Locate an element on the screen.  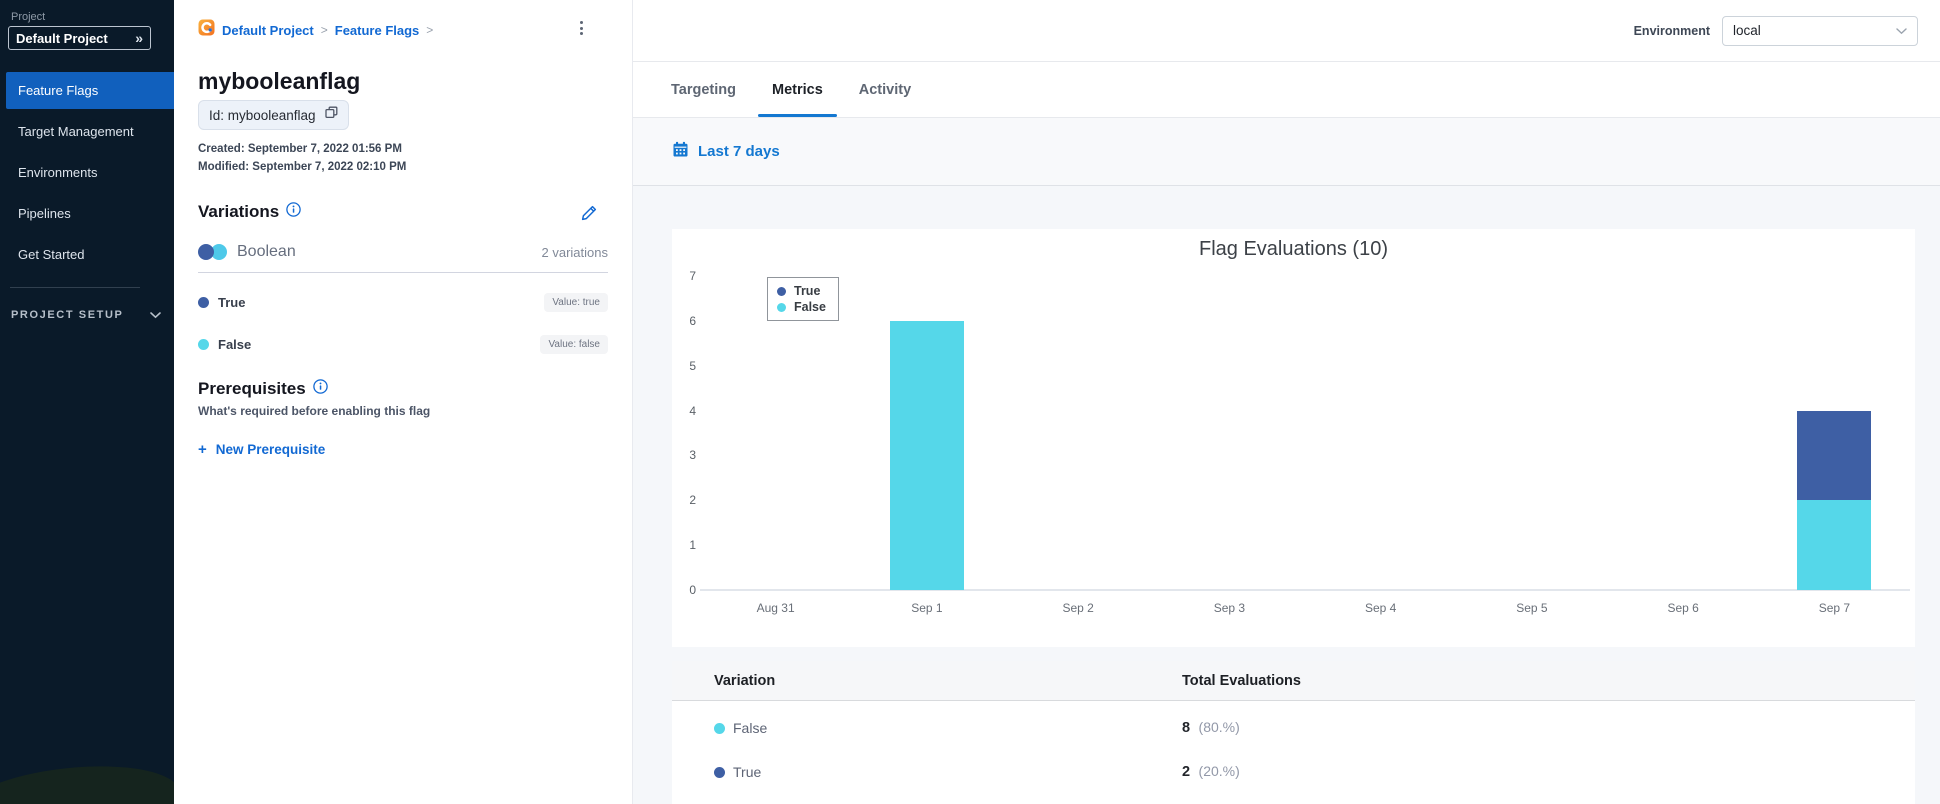
page-title: mybooleanflag is located at coordinates (279, 81).